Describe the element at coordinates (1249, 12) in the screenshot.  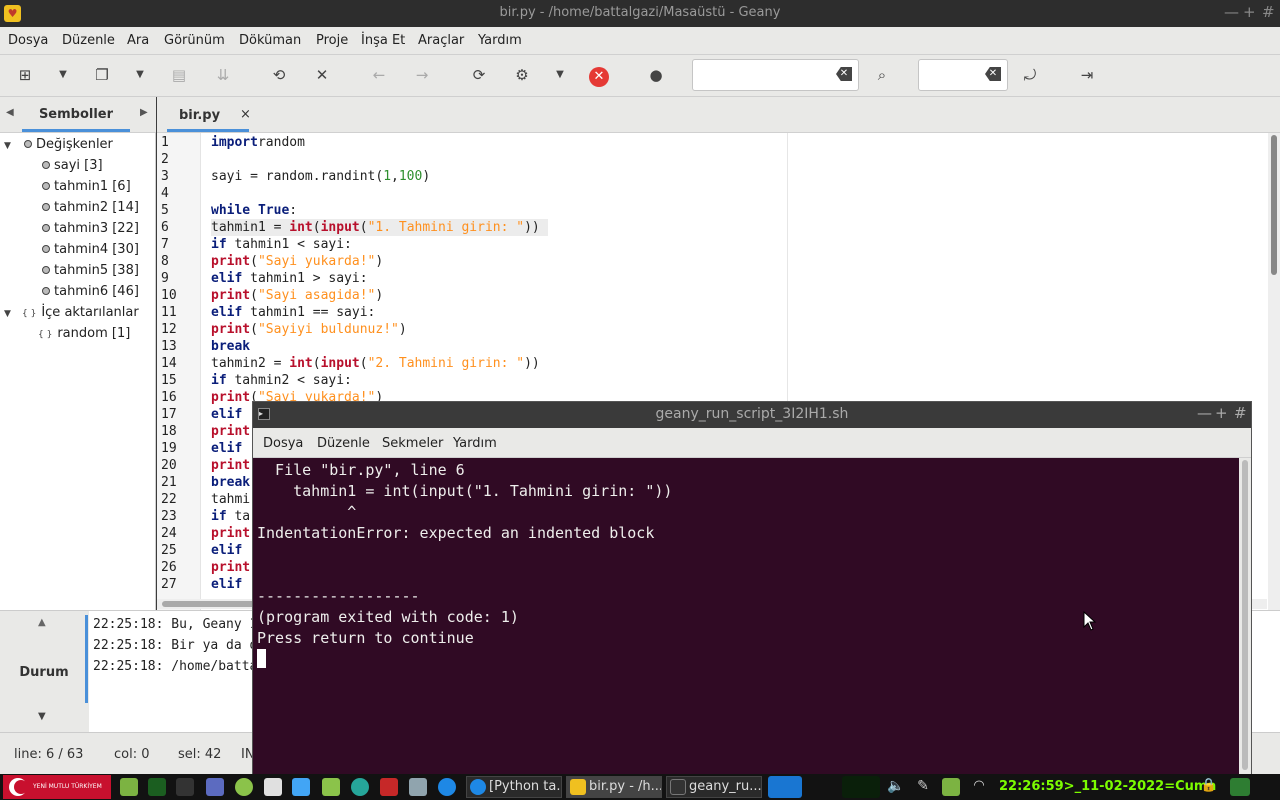
I see `maximize-button: +` at that location.